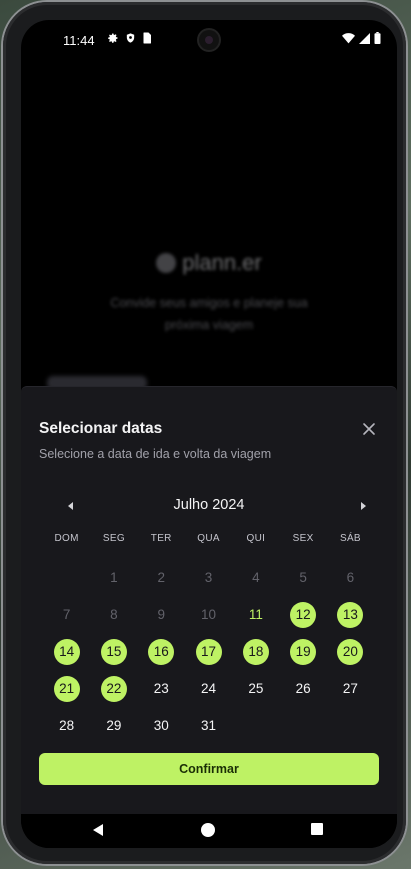 This screenshot has height=869, width=411. I want to click on battery-icon, so click(377, 38).